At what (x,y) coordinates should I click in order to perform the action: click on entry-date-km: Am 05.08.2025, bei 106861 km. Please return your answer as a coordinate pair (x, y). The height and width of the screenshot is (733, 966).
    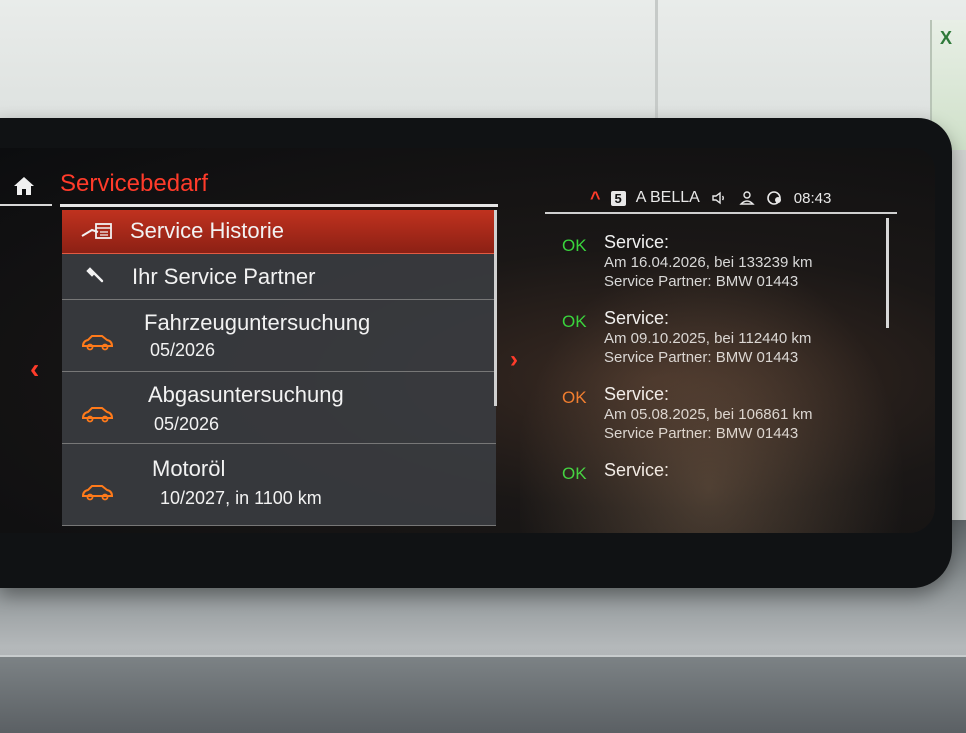
    Looking at the image, I should click on (708, 414).